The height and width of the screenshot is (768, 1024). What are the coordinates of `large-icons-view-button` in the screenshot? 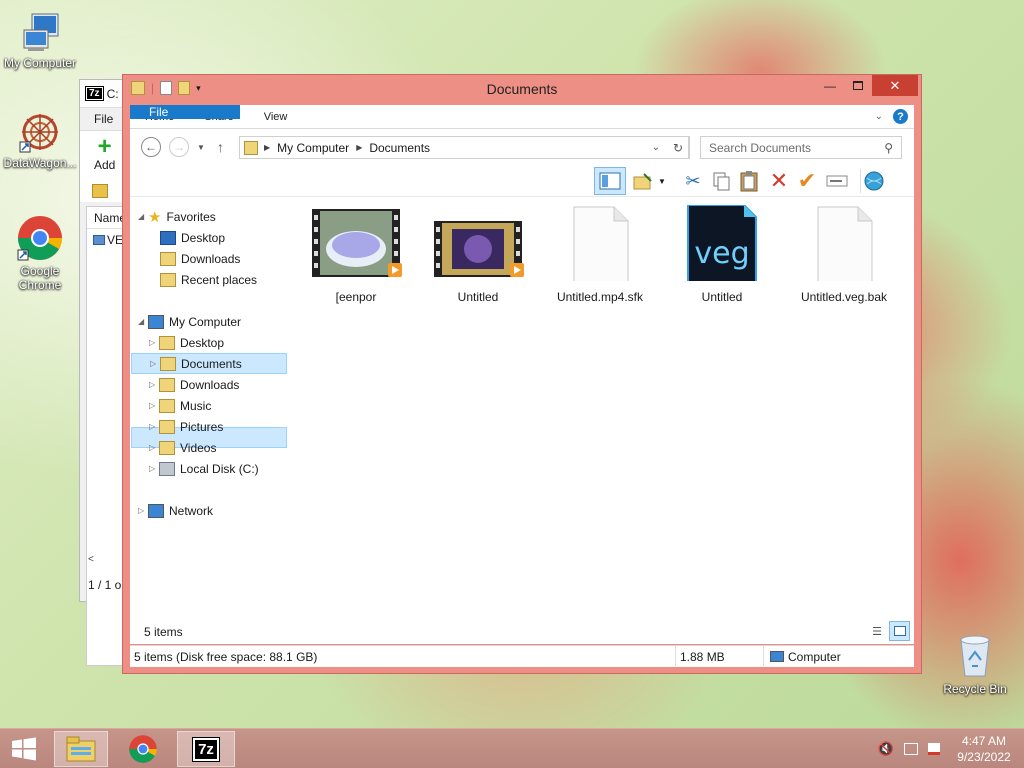 It's located at (899, 631).